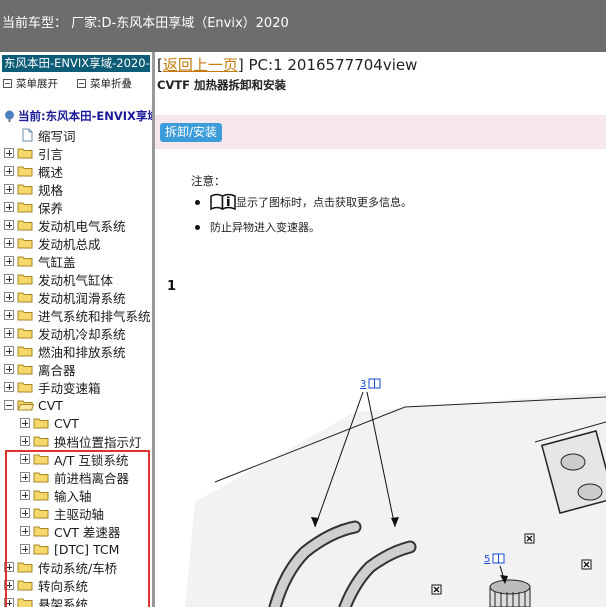 Image resolution: width=606 pixels, height=607 pixels. I want to click on tree-item: 发动机电气系统, so click(65, 225).